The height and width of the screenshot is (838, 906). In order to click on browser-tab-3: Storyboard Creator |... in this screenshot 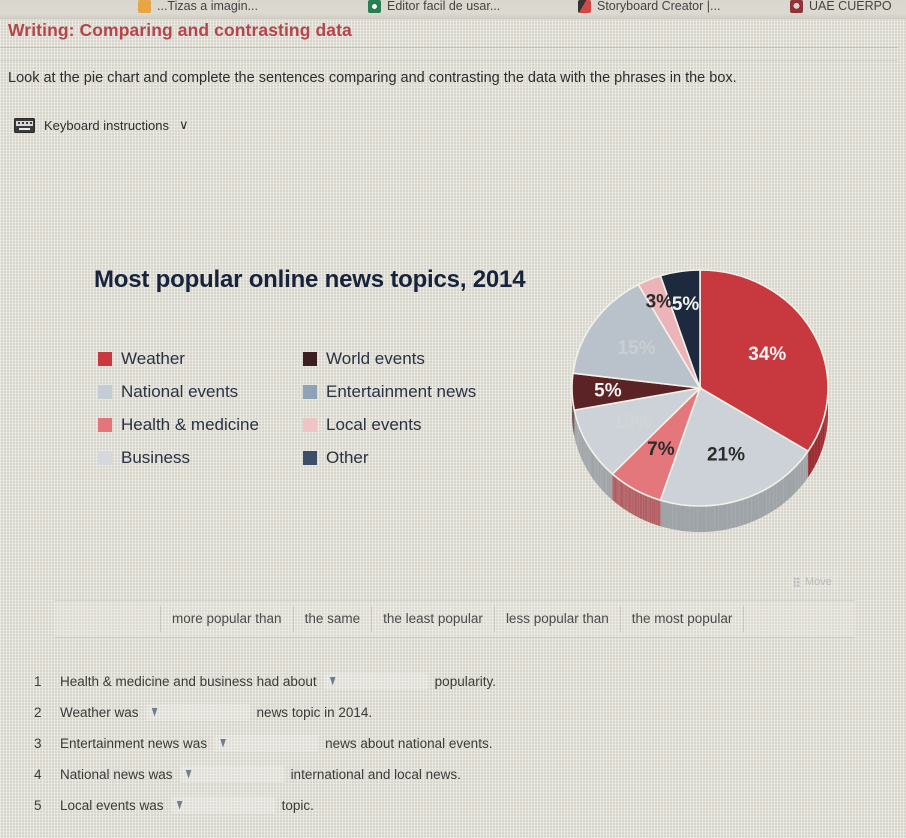, I will do `click(649, 9)`.